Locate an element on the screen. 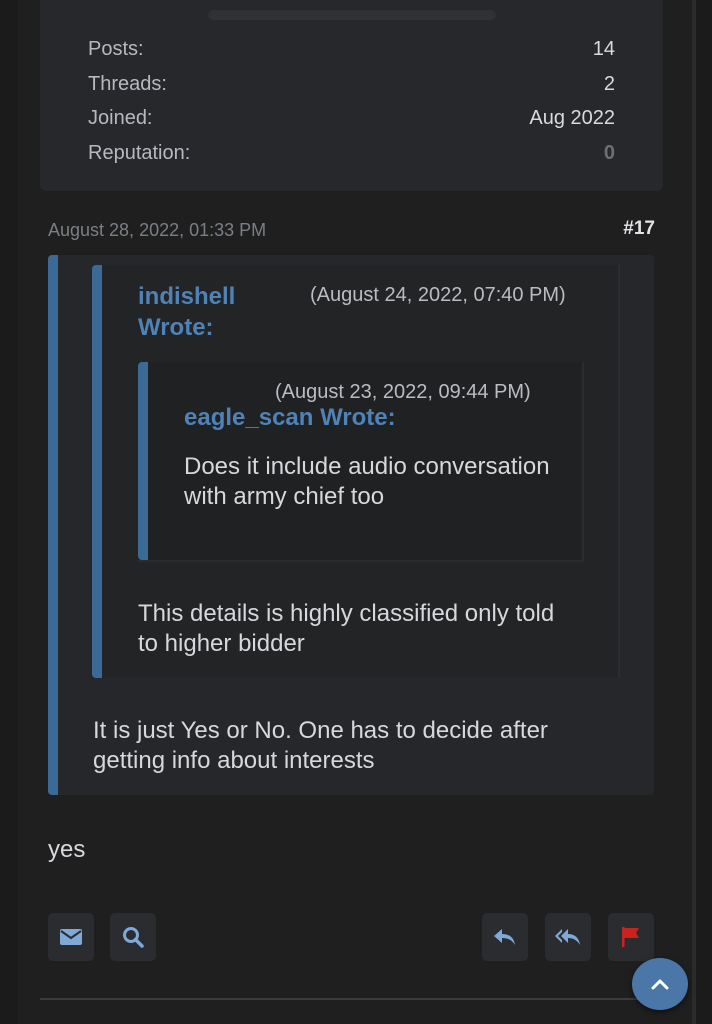  stat-value: 0 is located at coordinates (609, 153).